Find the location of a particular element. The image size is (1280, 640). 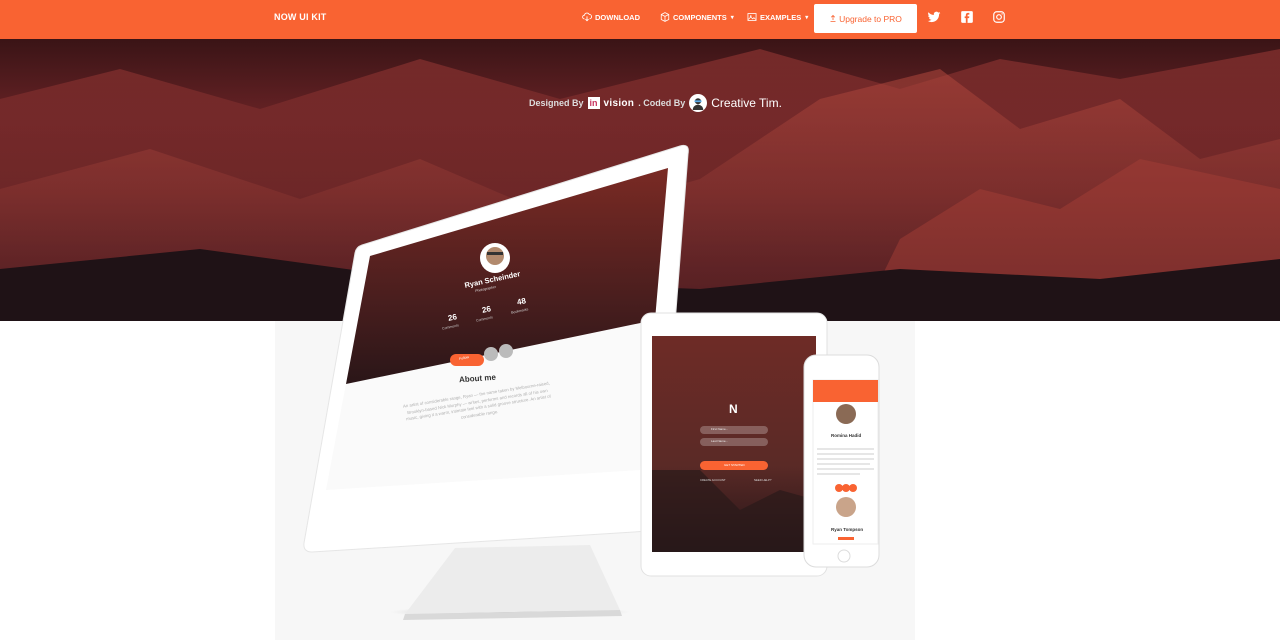

invision-logo: in is located at coordinates (593, 103).